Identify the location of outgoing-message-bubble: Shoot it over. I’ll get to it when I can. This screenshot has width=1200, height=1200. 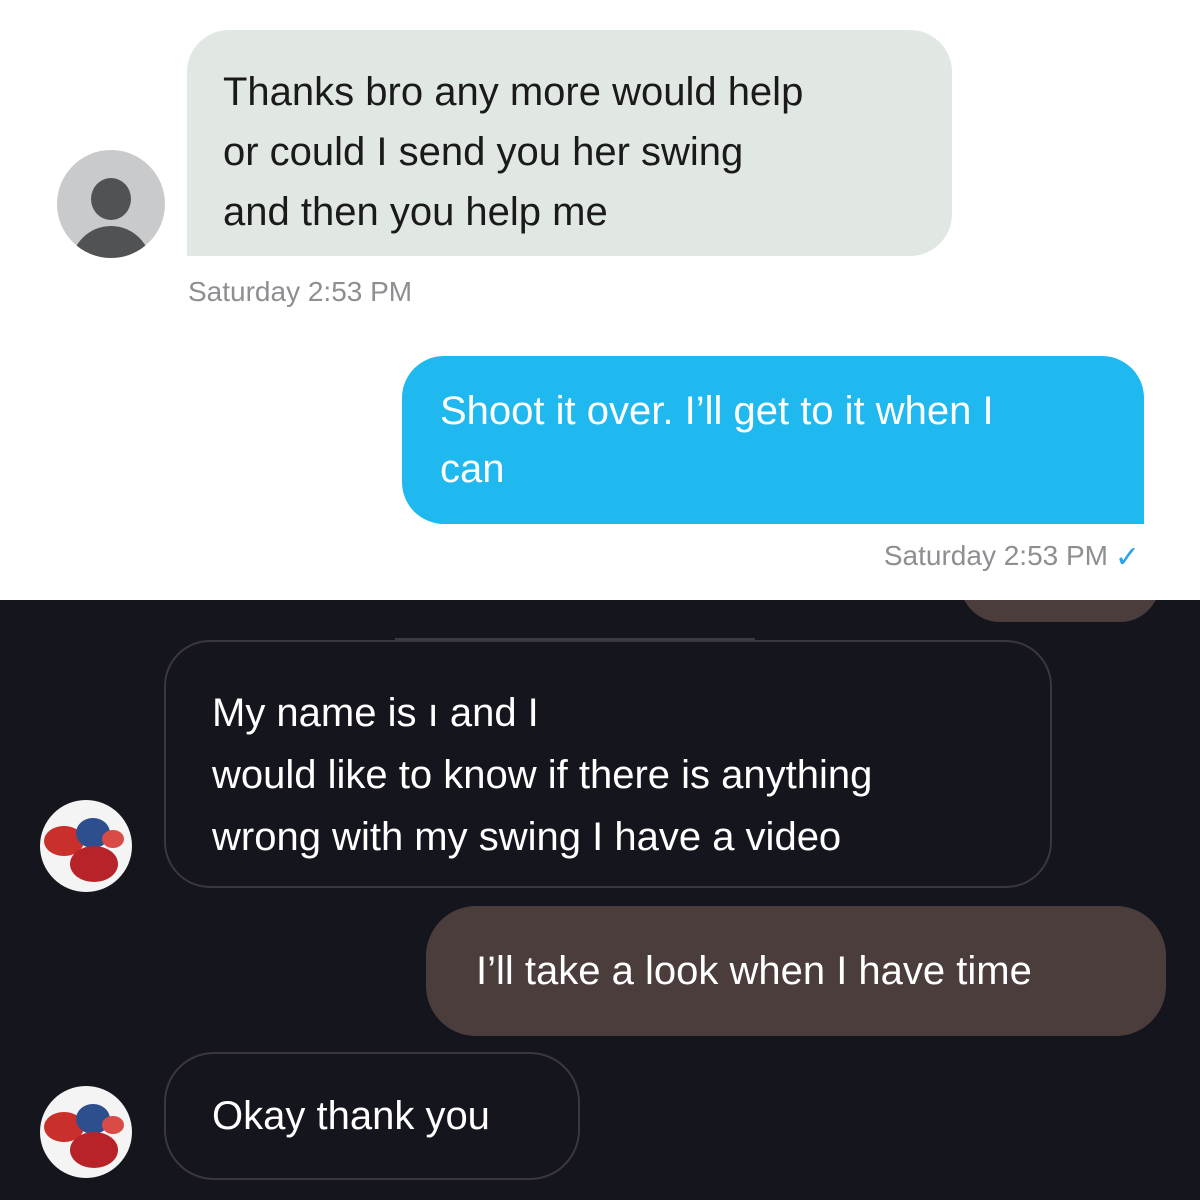
(773, 440).